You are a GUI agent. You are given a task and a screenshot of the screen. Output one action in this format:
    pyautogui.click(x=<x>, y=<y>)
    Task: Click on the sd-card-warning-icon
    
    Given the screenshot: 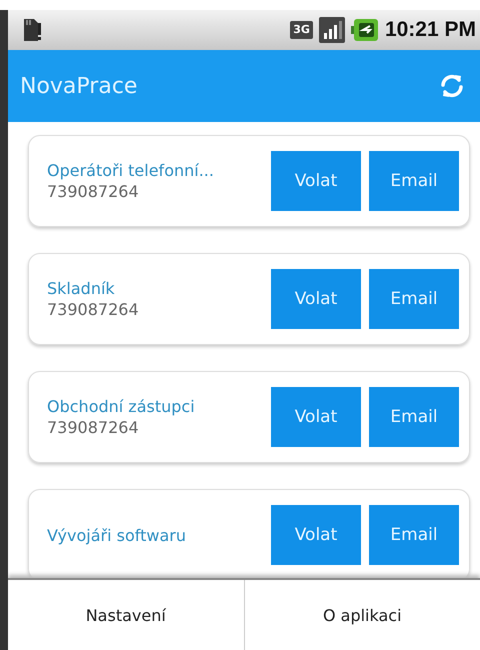 What is the action you would take?
    pyautogui.click(x=32, y=30)
    